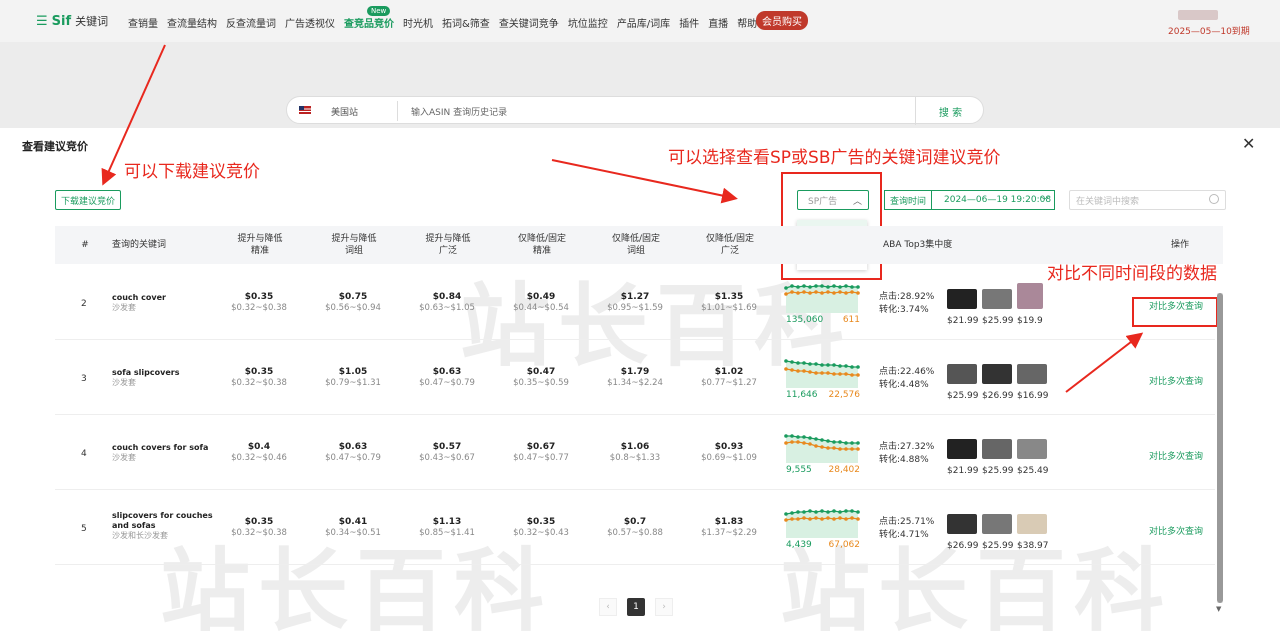  Describe the element at coordinates (718, 22) in the screenshot. I see `nav-item: 直播` at that location.